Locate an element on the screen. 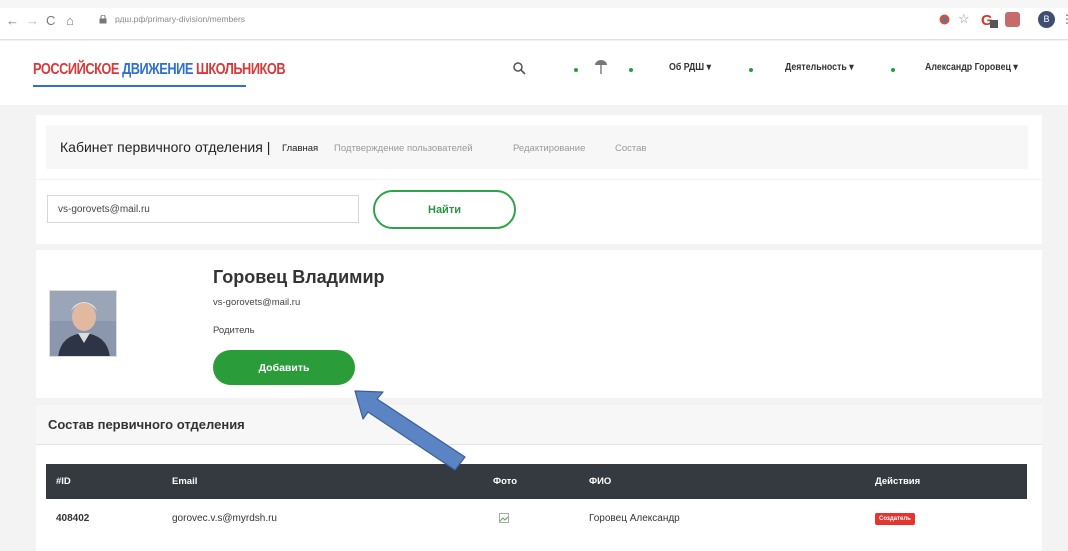 The image size is (1068, 551). logo-word-2: ДВИЖЕНИЕ is located at coordinates (157, 69).